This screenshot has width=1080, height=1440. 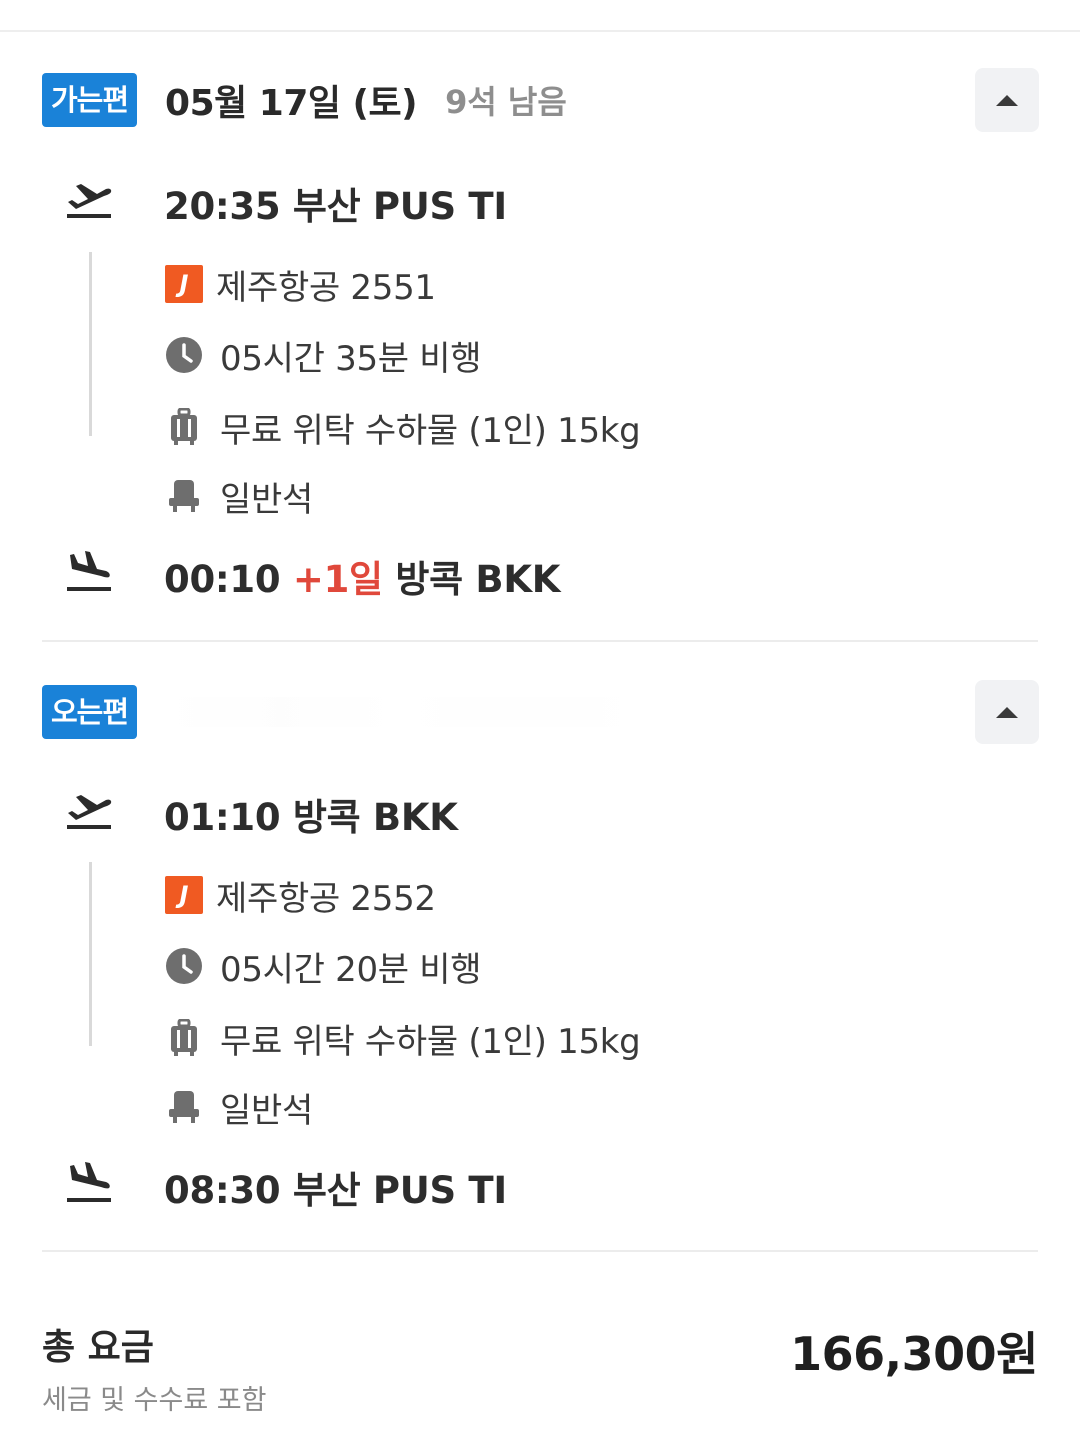 I want to click on inbound-collapse-button, so click(x=1007, y=712).